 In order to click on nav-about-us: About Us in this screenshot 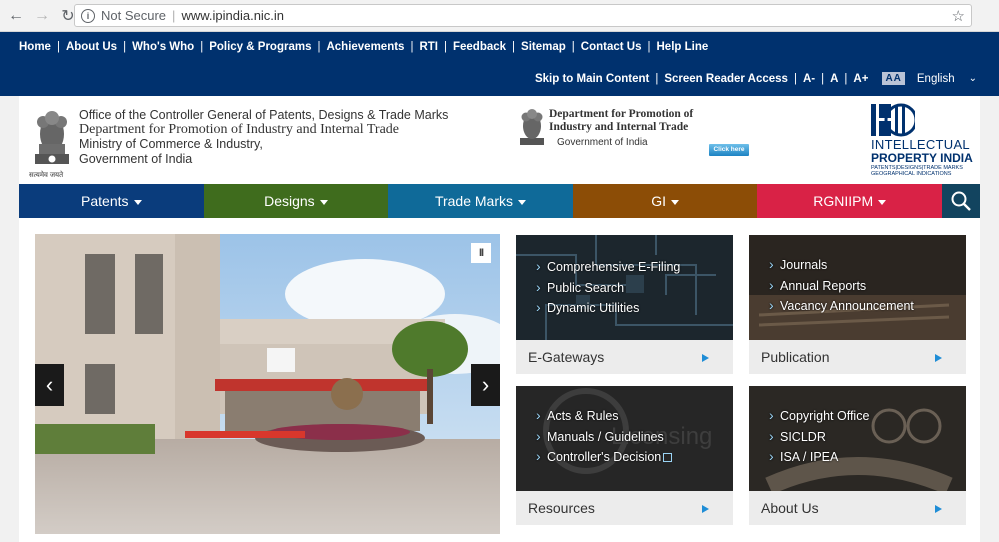, I will do `click(91, 47)`.